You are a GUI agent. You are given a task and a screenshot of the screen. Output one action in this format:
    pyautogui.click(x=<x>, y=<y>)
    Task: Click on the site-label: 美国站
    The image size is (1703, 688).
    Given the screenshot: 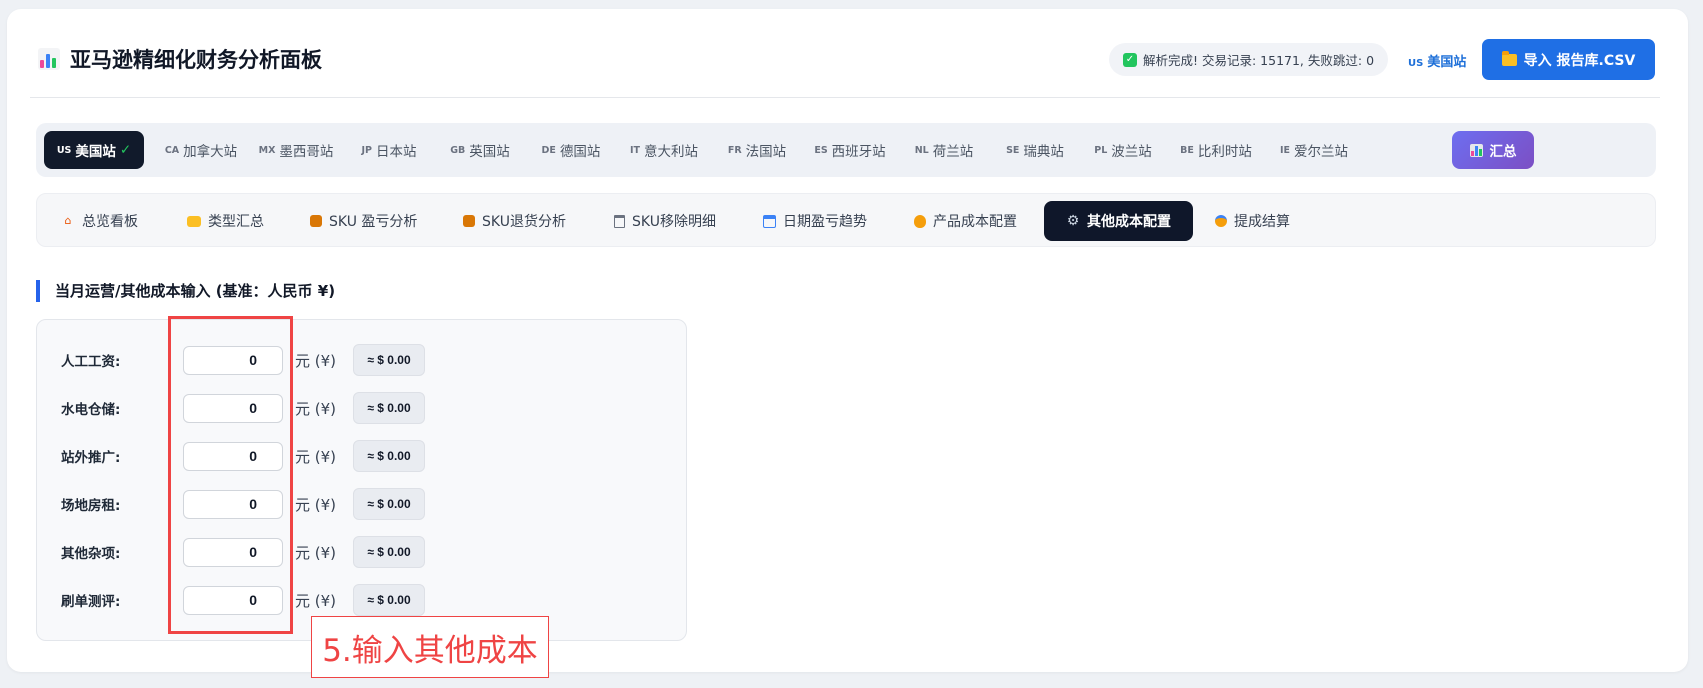 What is the action you would take?
    pyautogui.click(x=1447, y=62)
    